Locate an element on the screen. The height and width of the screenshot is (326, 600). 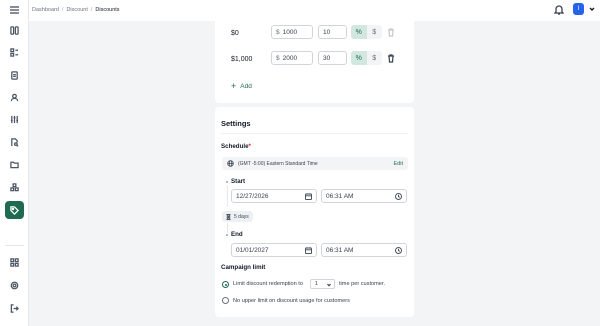
apps-icon is located at coordinates (14, 262).